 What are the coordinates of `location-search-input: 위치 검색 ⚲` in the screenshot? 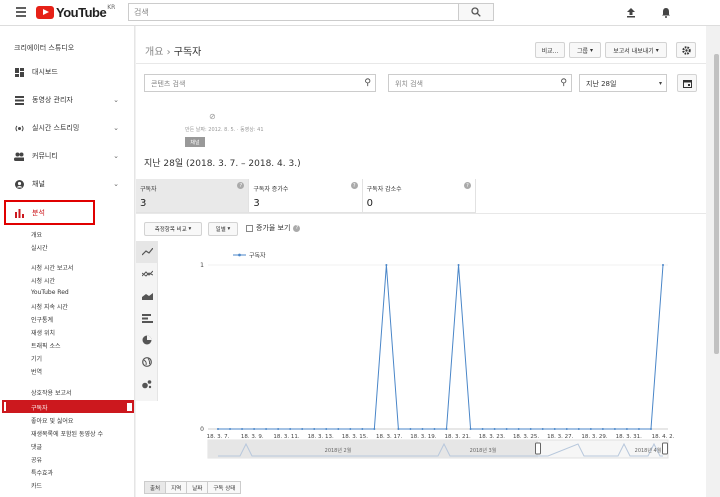 It's located at (480, 83).